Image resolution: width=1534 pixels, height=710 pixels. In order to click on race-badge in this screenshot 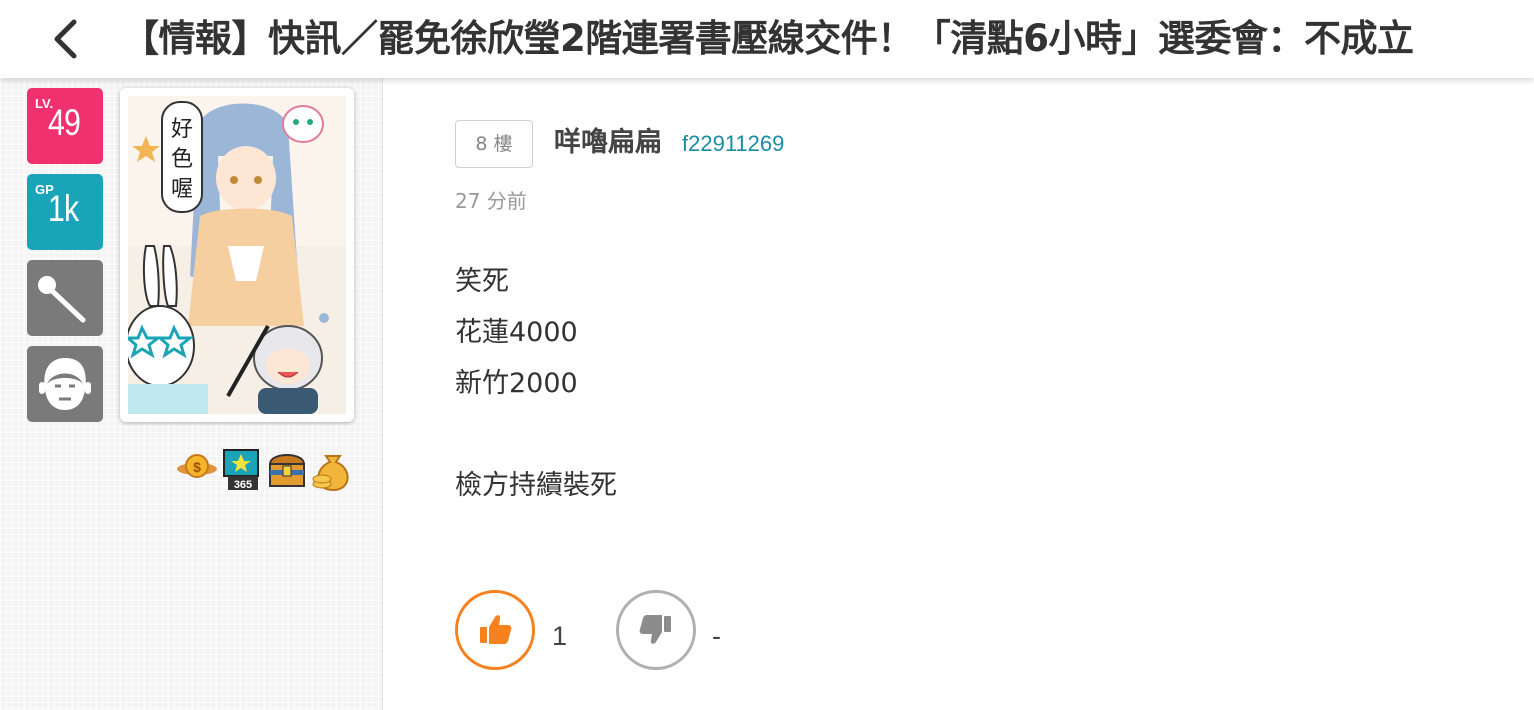, I will do `click(65, 384)`.